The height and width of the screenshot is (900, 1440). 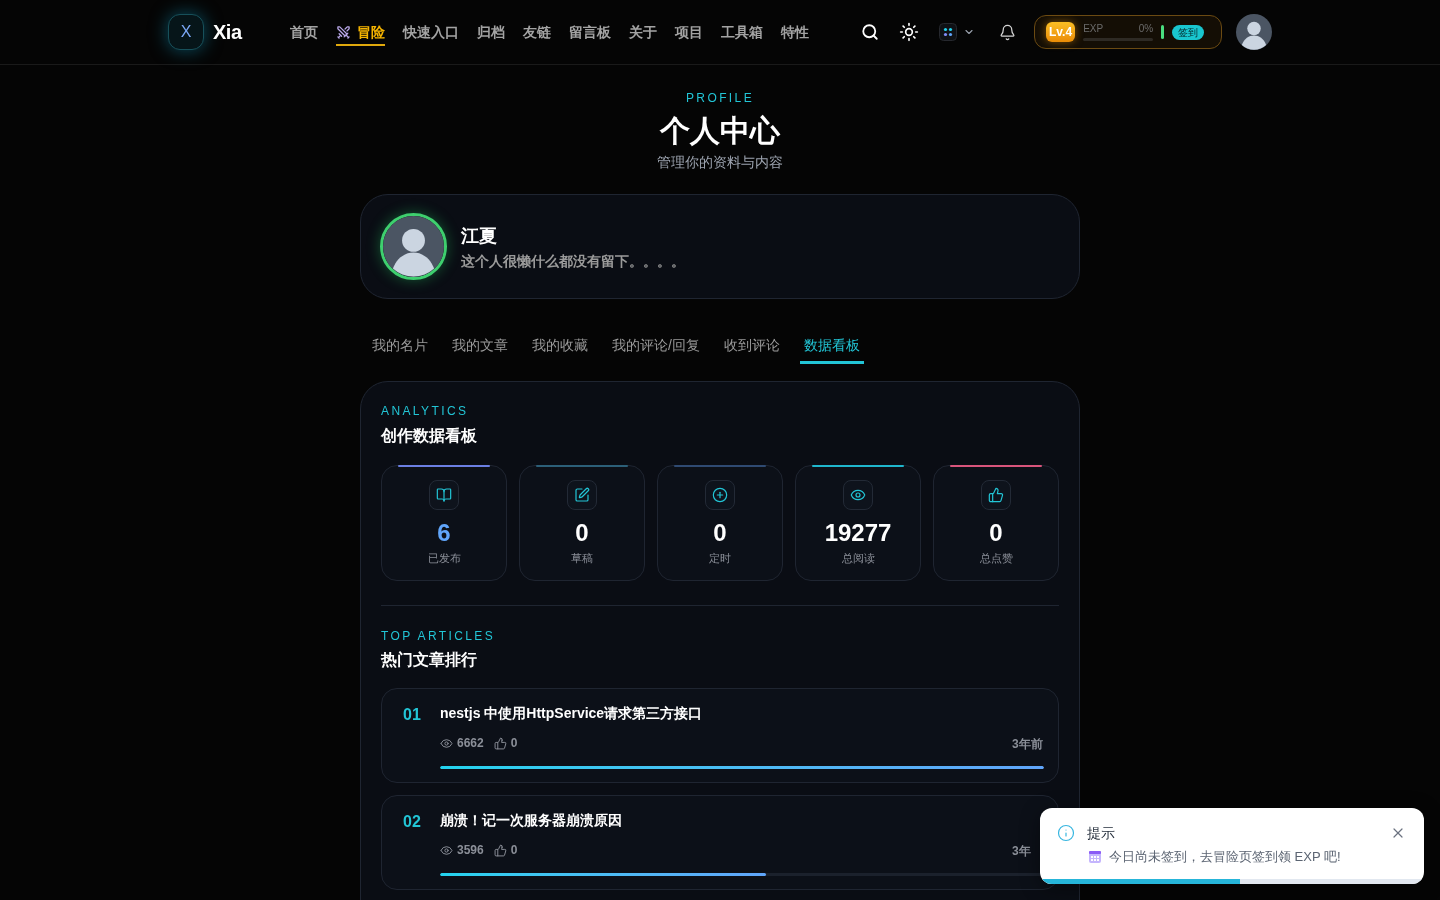 I want to click on article-title: nestjs 中使用HttpService请求第三方接口, so click(x=572, y=713).